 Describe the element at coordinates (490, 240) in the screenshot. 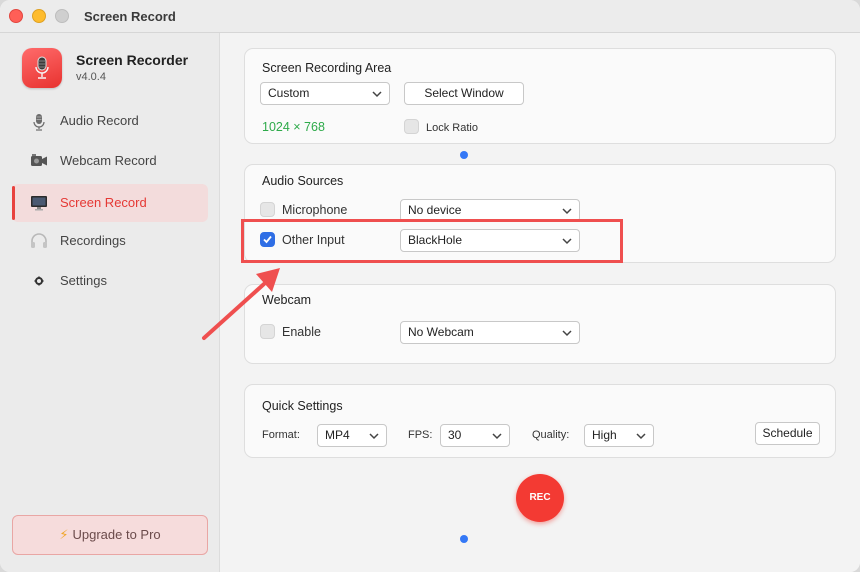

I see `other-input-device-select: BlackHole` at that location.